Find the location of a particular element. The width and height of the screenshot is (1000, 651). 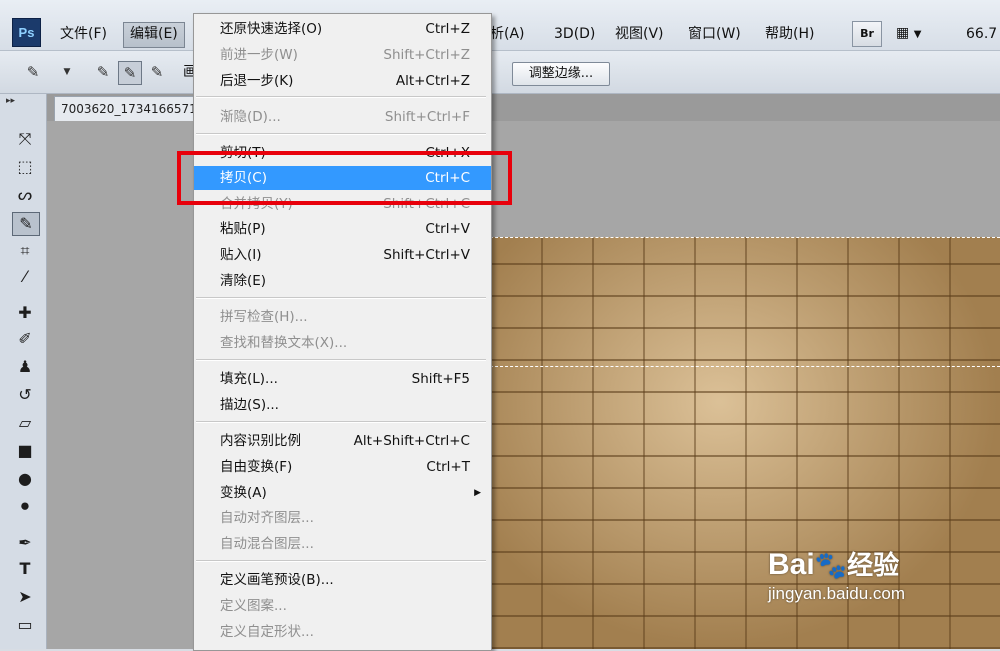

dodge-tool-icon: ⚫ is located at coordinates (25, 507).